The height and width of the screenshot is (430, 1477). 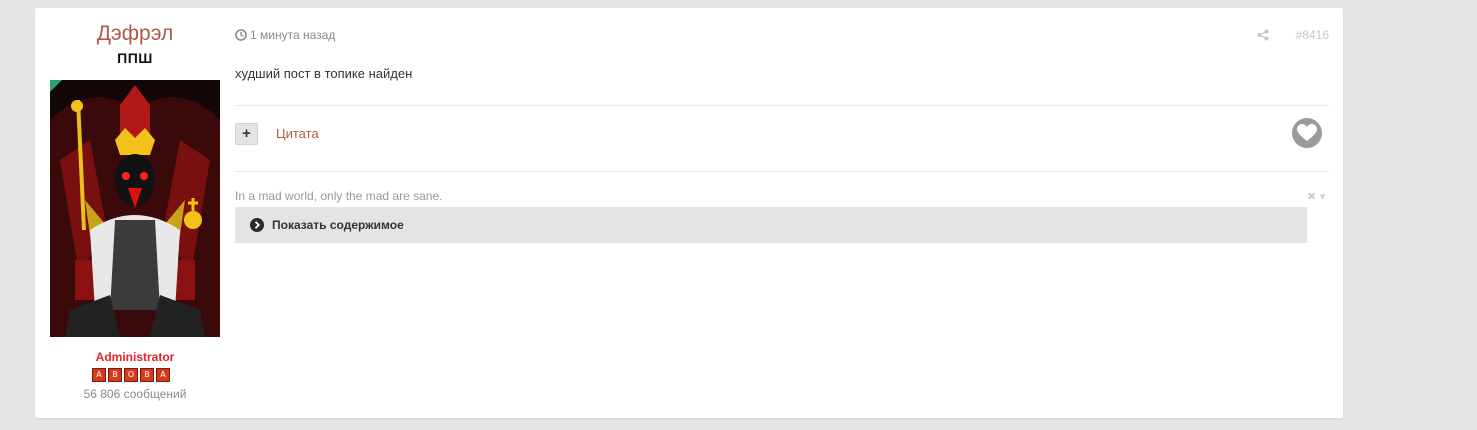 I want to click on chevron-right-circle-icon, so click(x=257, y=225).